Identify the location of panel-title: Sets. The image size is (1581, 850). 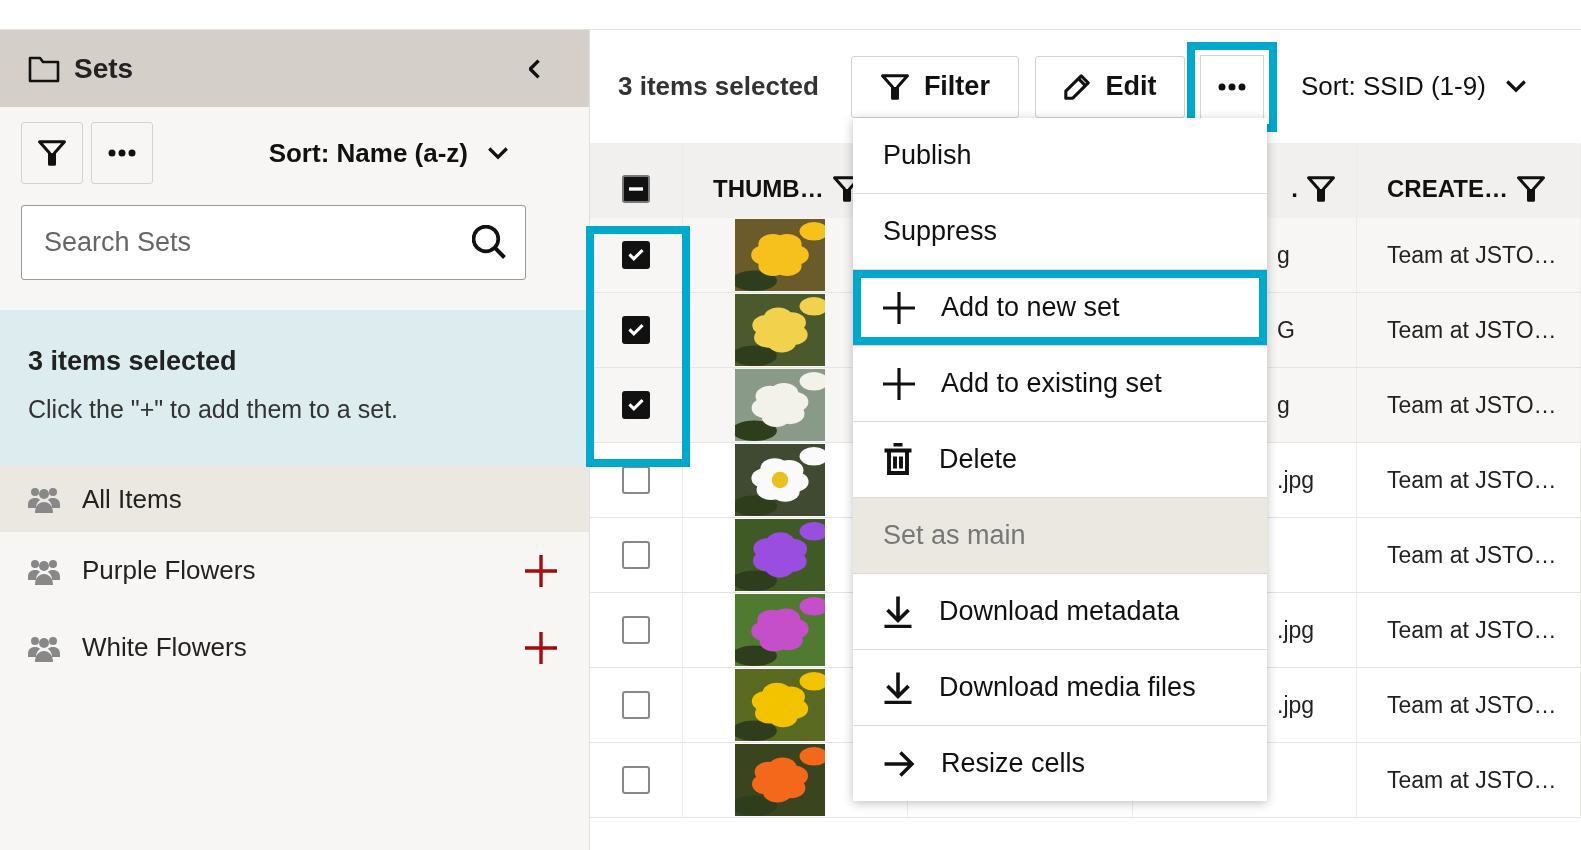
(104, 68).